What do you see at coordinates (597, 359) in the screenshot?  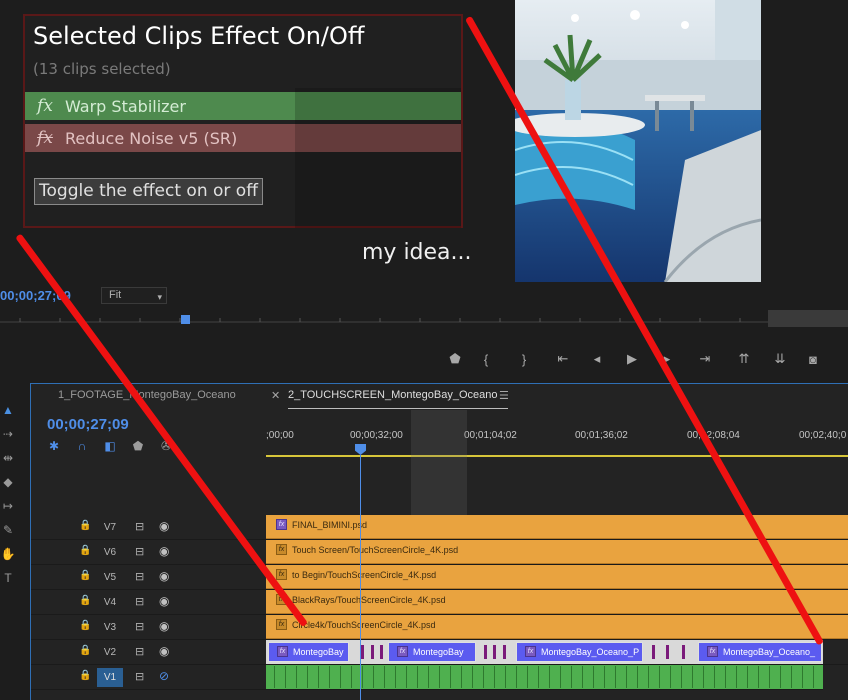 I see `step-back-icon: ◂` at bounding box center [597, 359].